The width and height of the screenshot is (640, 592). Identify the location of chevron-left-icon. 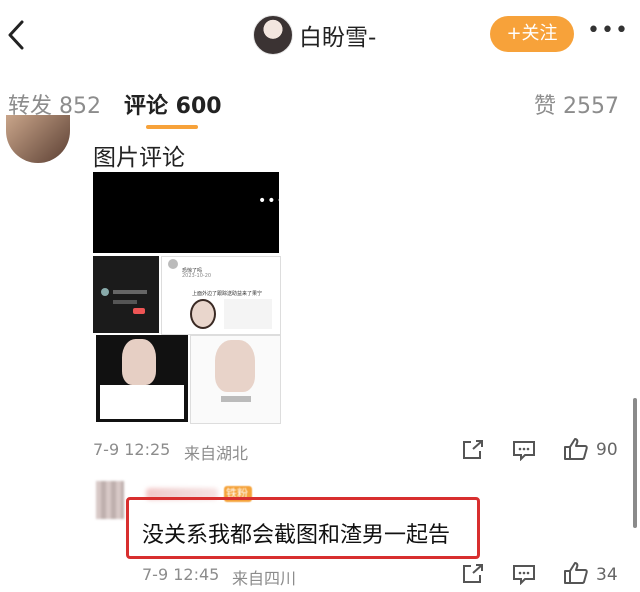
(16, 35).